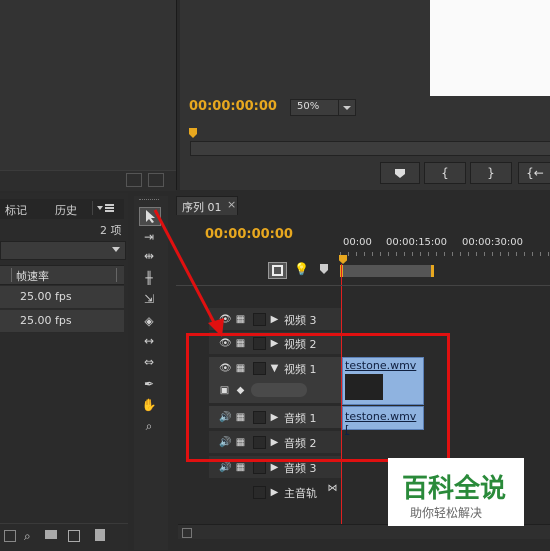 This screenshot has height=551, width=550. What do you see at coordinates (27, 536) in the screenshot?
I see `search-icon: ⌕` at bounding box center [27, 536].